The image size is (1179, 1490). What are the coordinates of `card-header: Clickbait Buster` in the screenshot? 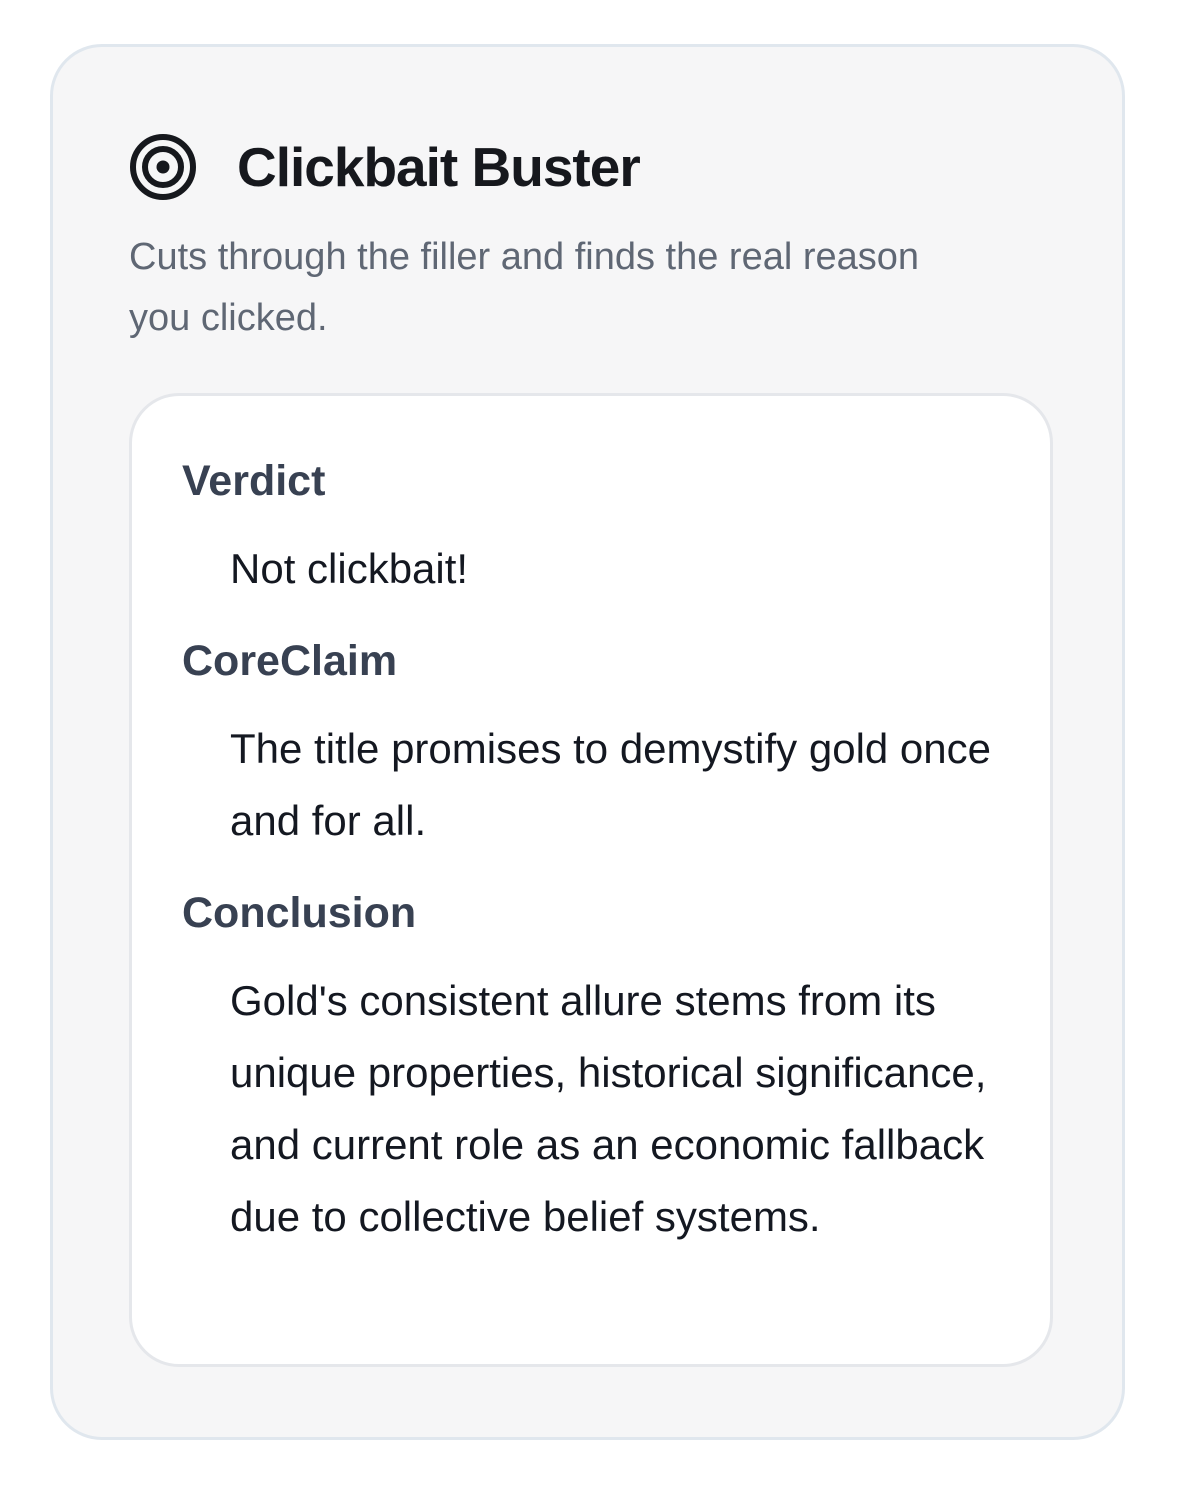 It's located at (385, 167).